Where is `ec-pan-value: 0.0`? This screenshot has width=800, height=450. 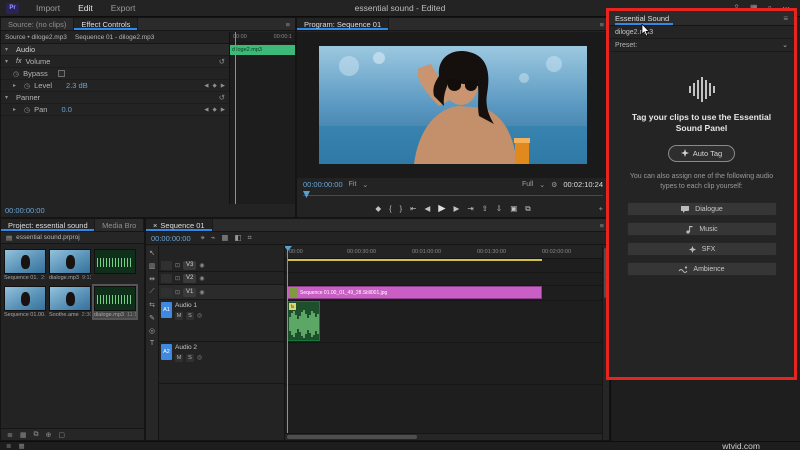 ec-pan-value: 0.0 is located at coordinates (66, 109).